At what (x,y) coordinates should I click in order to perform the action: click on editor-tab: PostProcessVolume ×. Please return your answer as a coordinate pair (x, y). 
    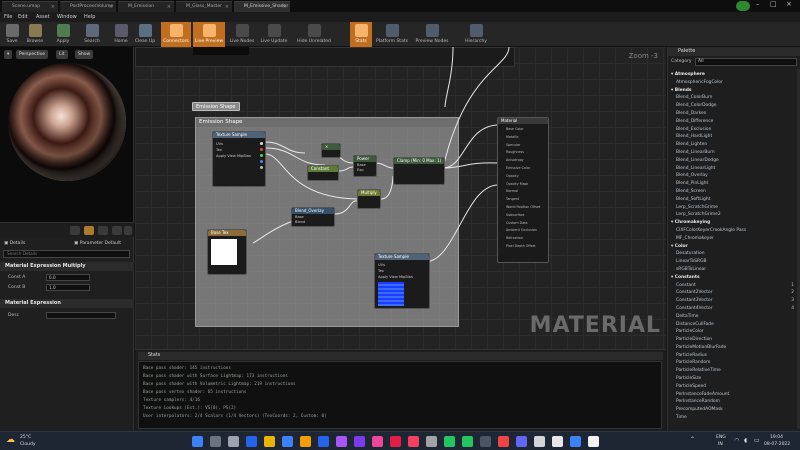
    Looking at the image, I should click on (88, 6).